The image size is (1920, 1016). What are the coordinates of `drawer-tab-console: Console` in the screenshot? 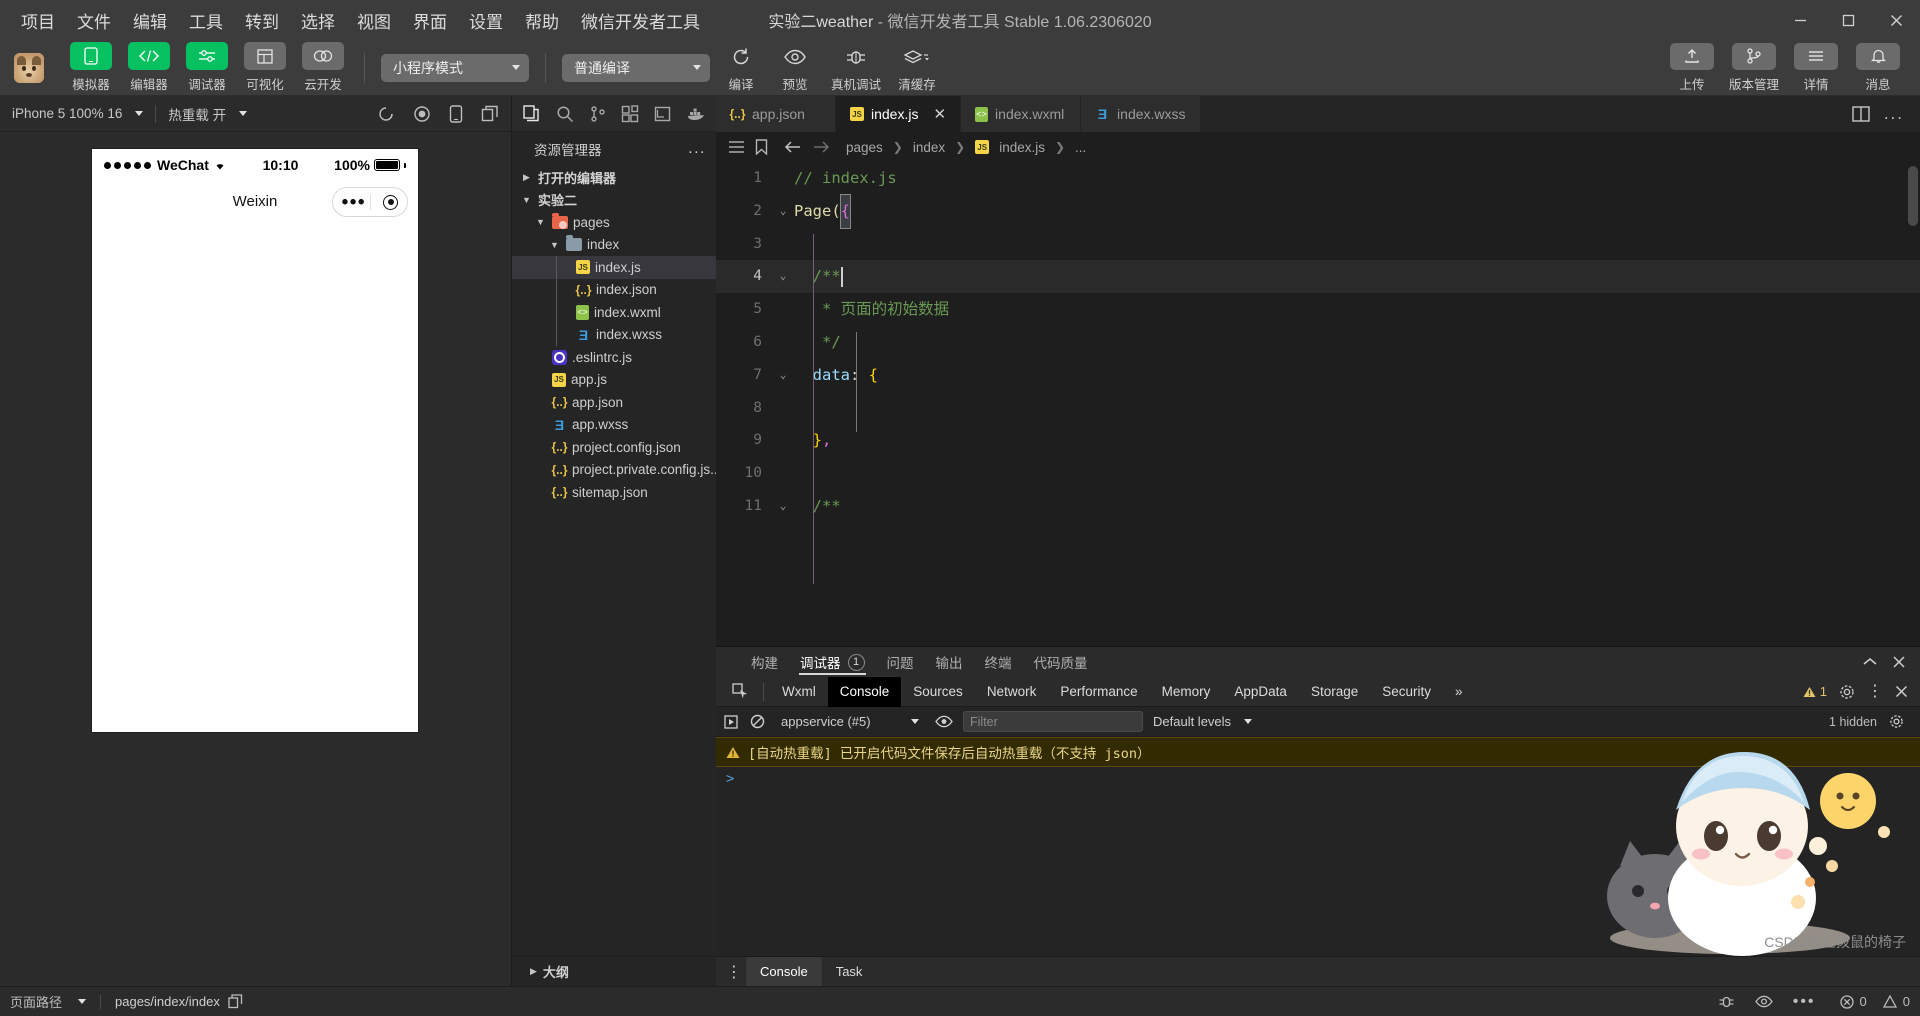 It's located at (784, 971).